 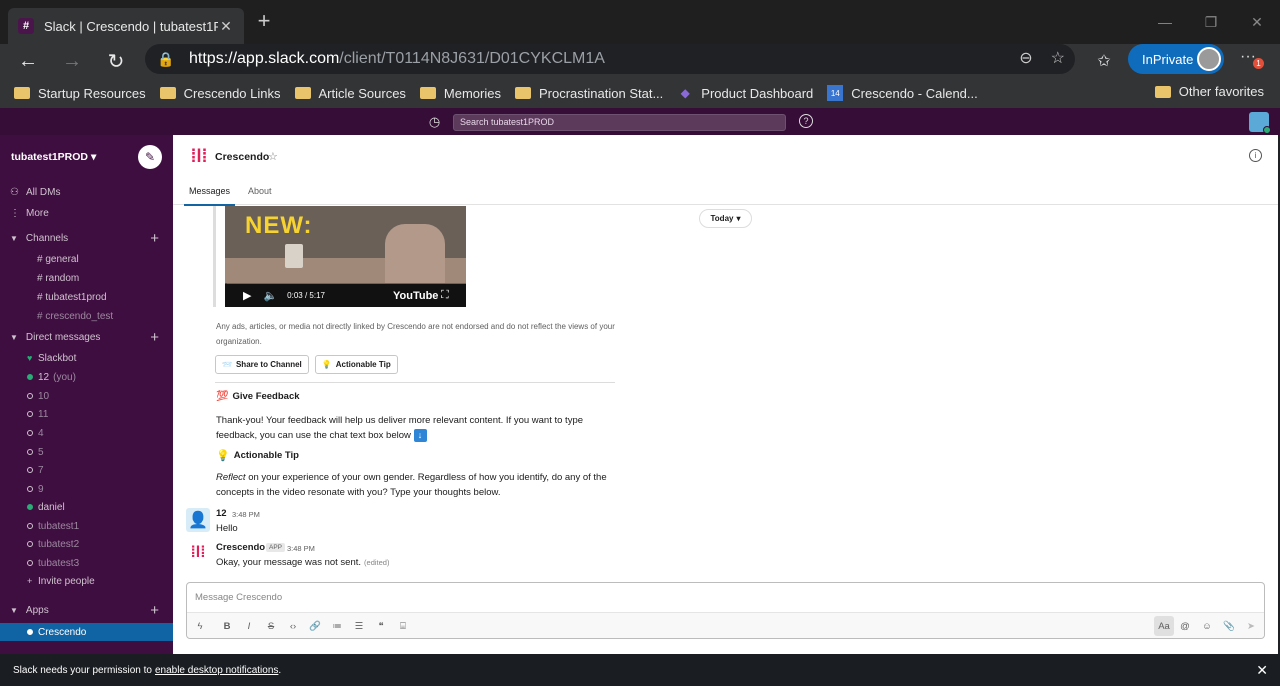 What do you see at coordinates (59, 544) in the screenshot?
I see `dm-label: tubatest2` at bounding box center [59, 544].